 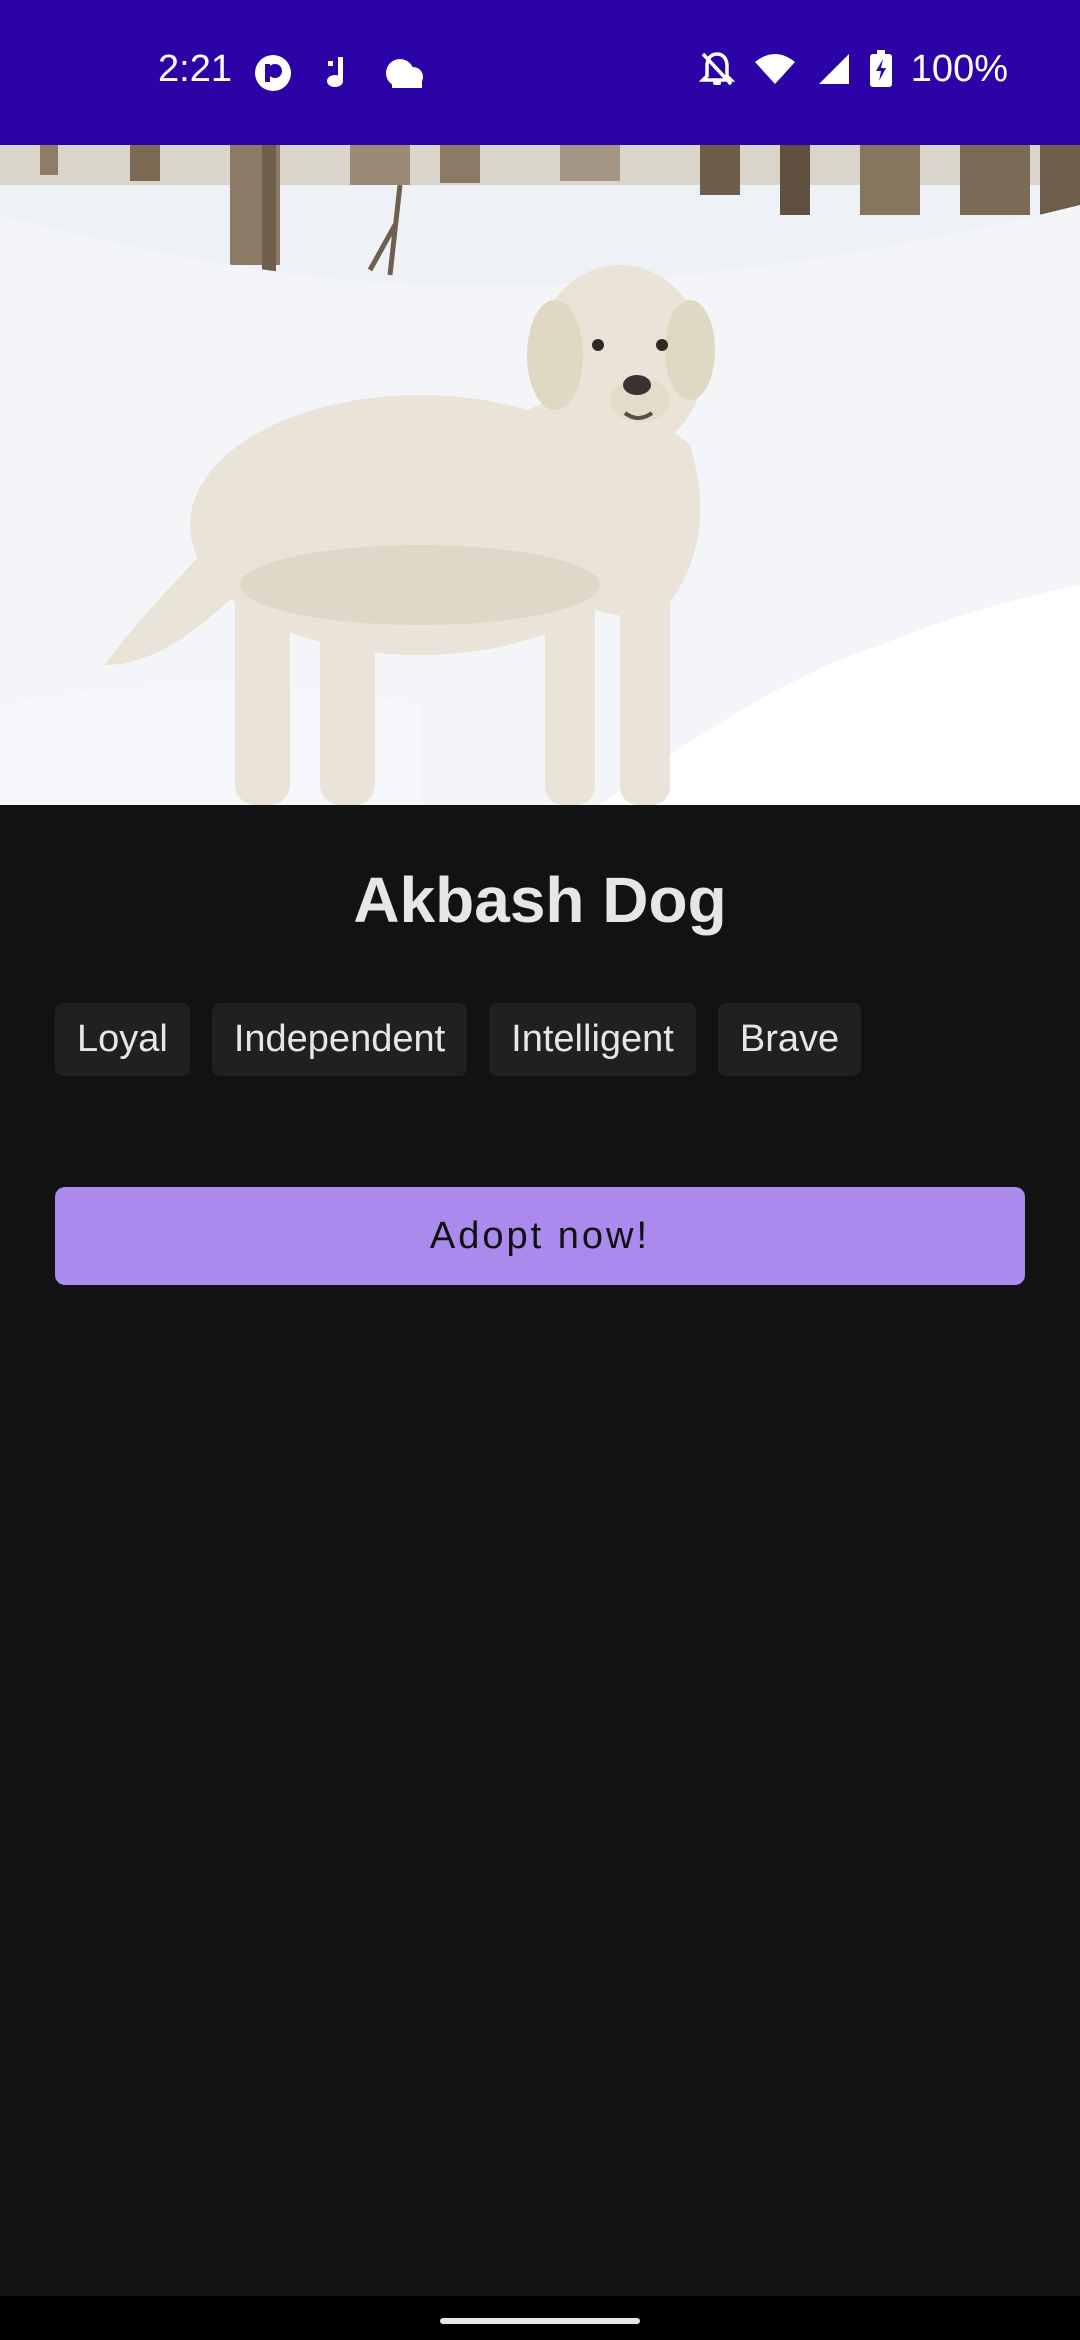 What do you see at coordinates (789, 1039) in the screenshot?
I see `trait-chip: Brave` at bounding box center [789, 1039].